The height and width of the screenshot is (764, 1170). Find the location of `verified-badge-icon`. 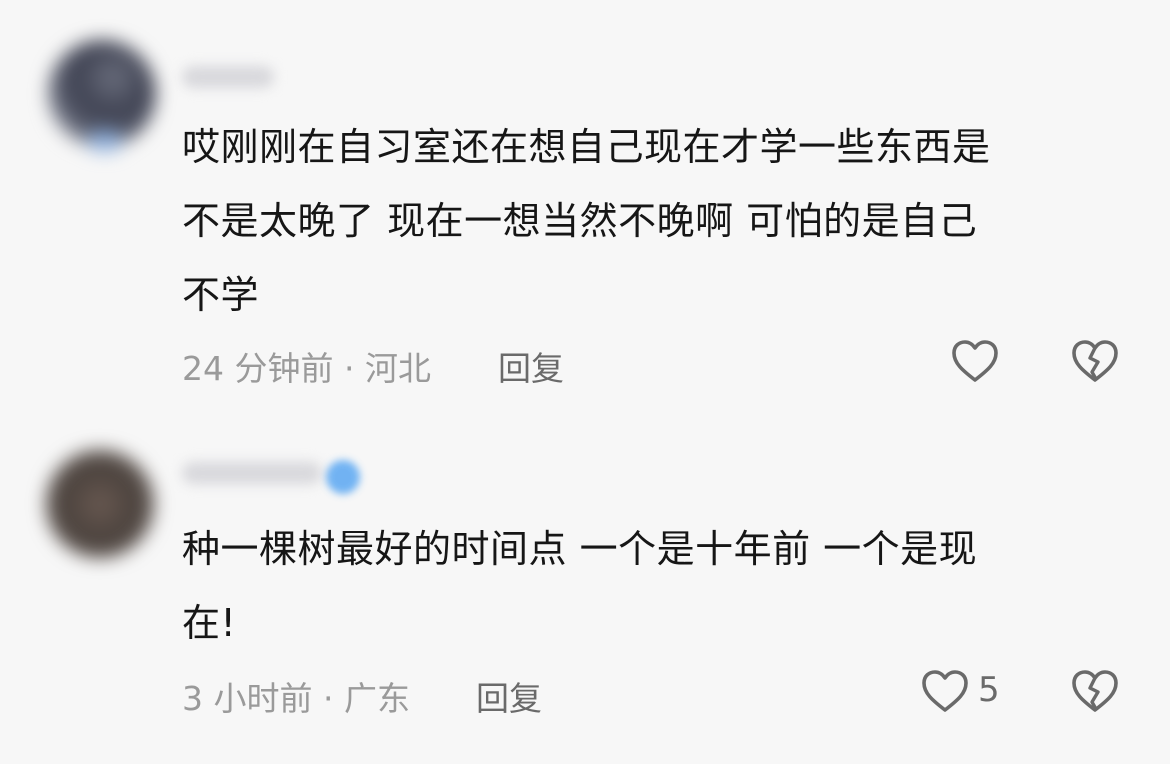

verified-badge-icon is located at coordinates (343, 477).